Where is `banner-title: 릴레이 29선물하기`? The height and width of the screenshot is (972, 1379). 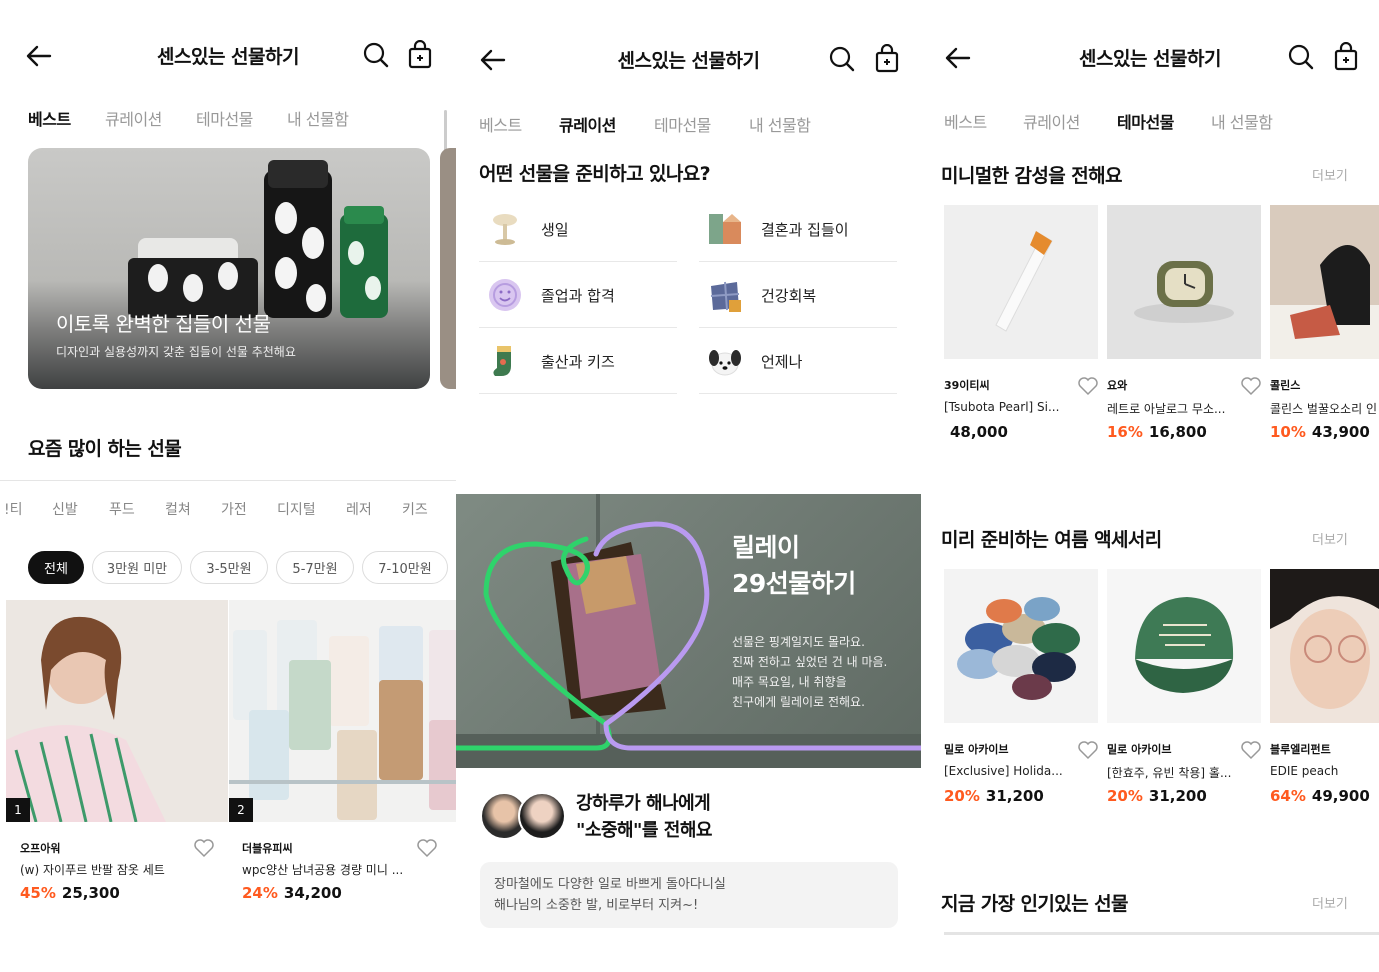 banner-title: 릴레이 29선물하기 is located at coordinates (794, 566).